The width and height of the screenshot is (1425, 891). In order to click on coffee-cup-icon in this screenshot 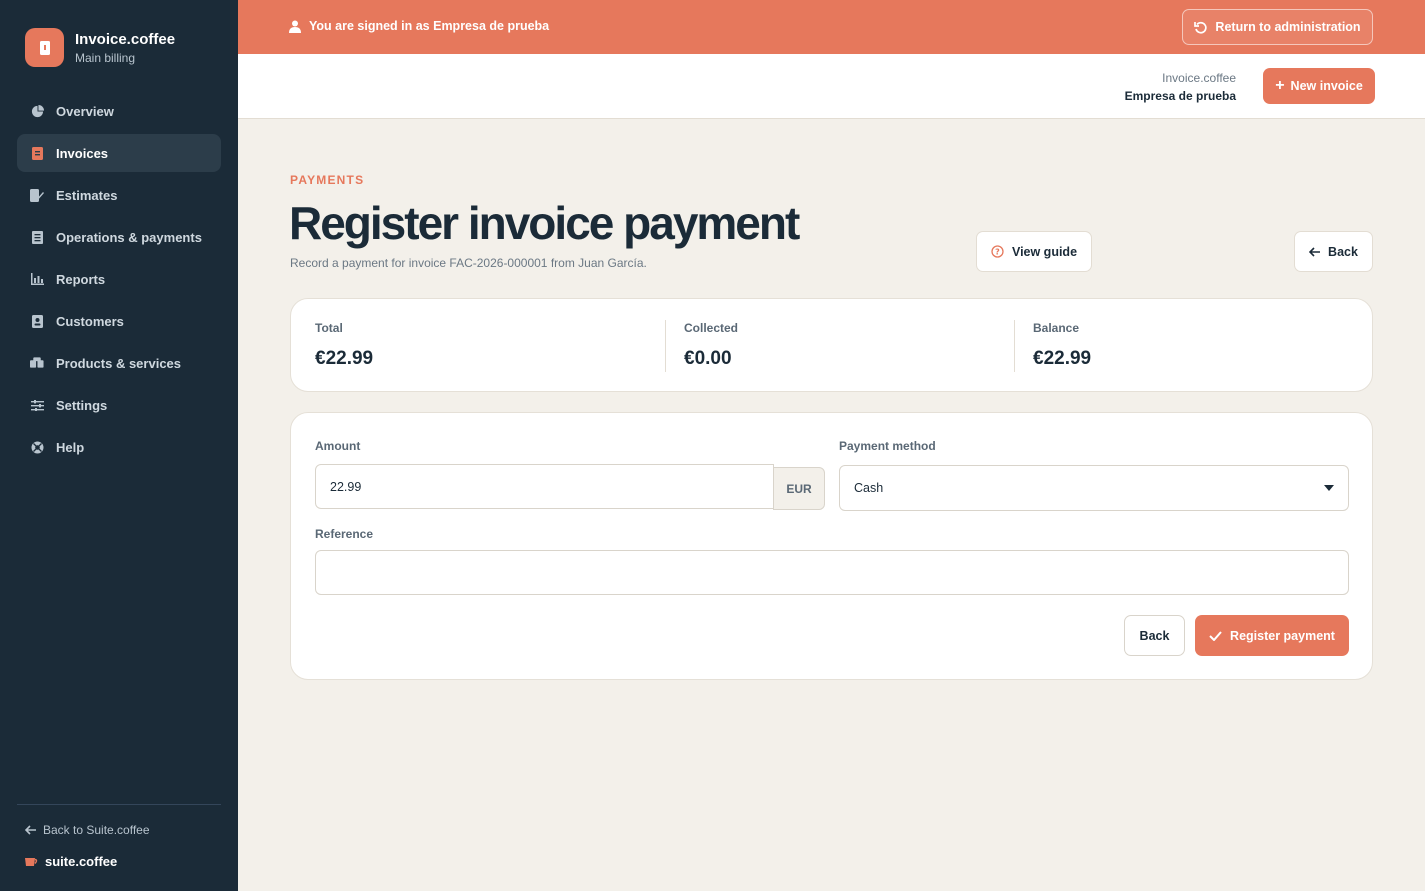, I will do `click(31, 862)`.